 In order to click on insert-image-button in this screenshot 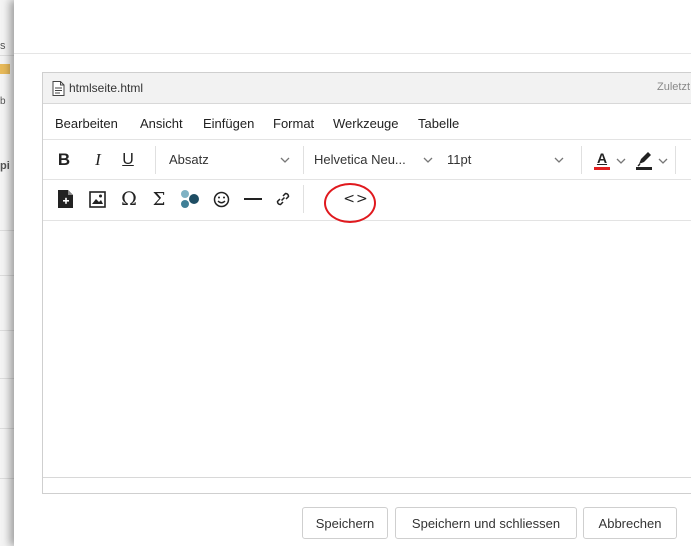, I will do `click(97, 199)`.